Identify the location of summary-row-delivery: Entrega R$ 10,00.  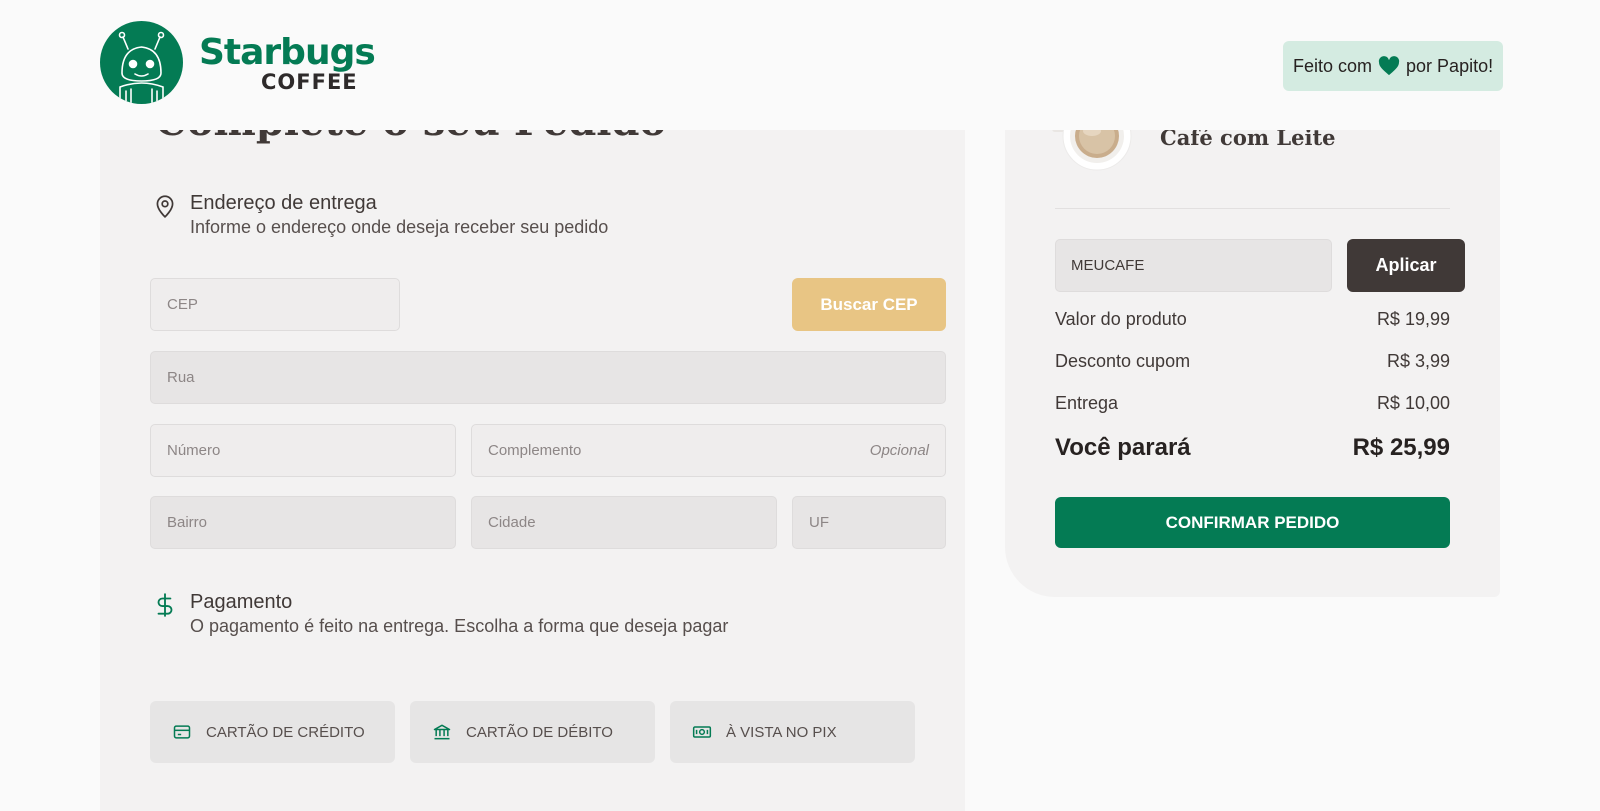
(1252, 403).